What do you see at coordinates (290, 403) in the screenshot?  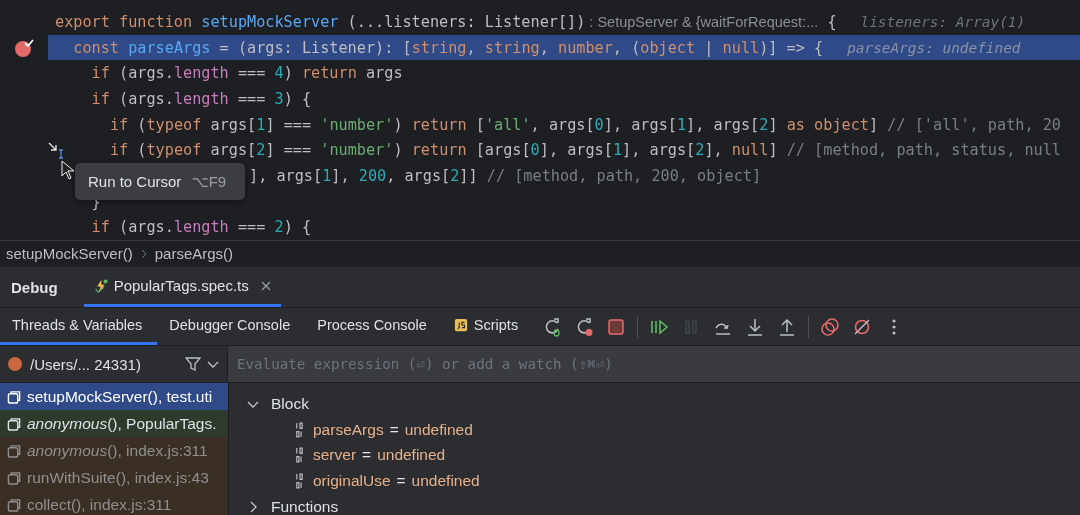 I see `tree-node-label: Block` at bounding box center [290, 403].